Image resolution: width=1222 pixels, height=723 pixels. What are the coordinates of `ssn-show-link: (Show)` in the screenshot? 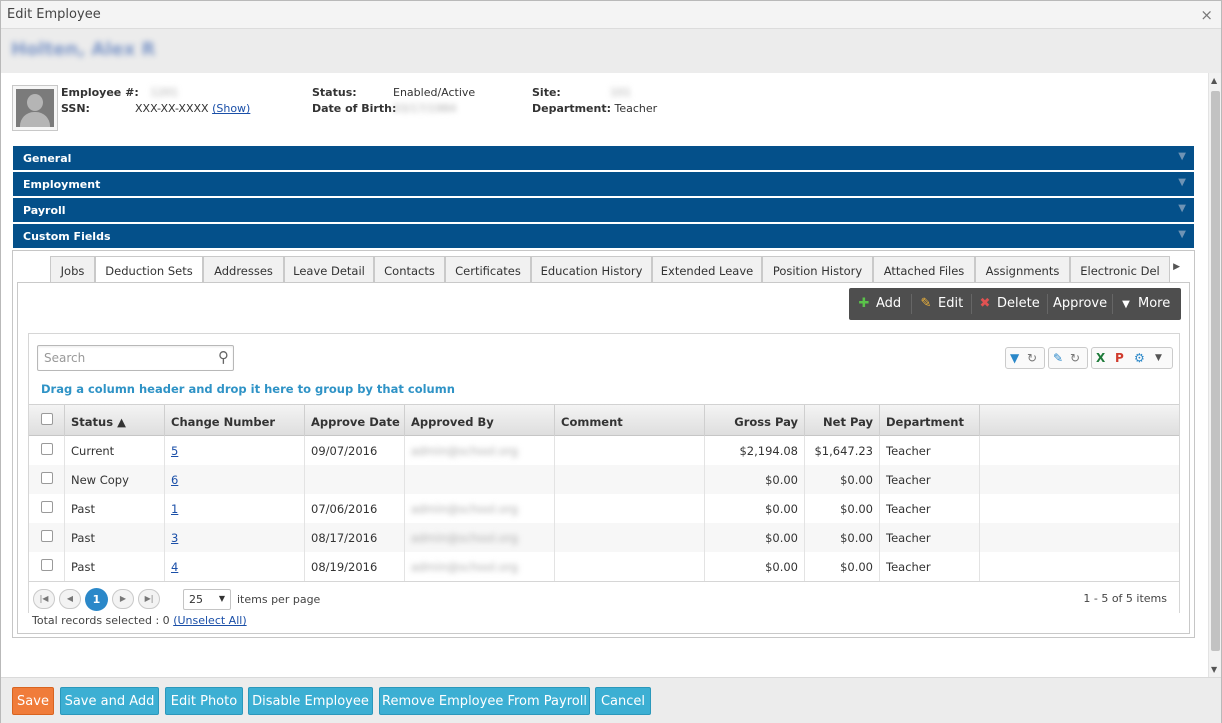 It's located at (231, 108).